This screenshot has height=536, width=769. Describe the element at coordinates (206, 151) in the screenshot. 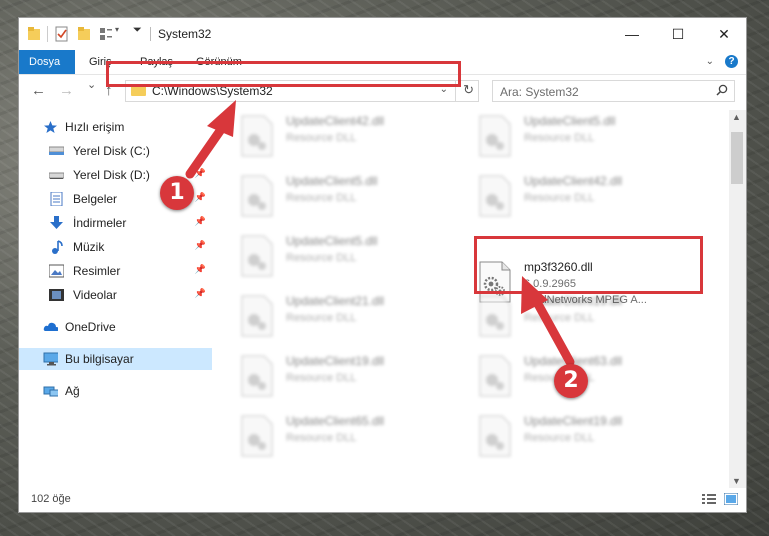

I see `arrow-to-address` at that location.